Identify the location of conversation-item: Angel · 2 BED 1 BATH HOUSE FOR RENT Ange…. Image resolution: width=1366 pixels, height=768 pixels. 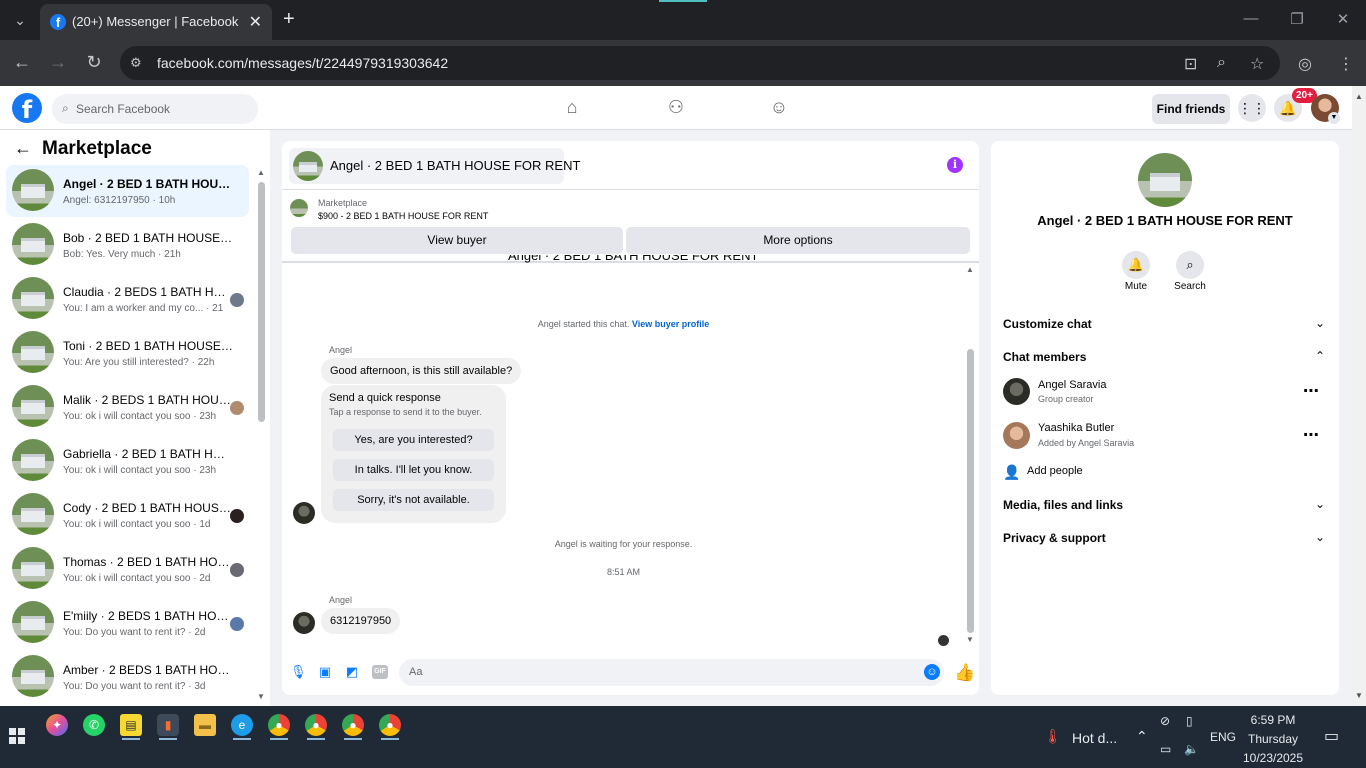
(127, 191).